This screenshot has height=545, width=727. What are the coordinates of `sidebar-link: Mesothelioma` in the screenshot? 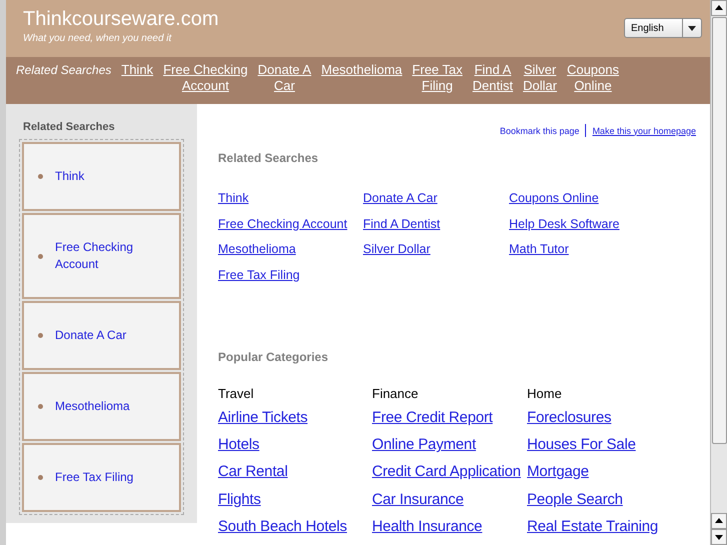 It's located at (103, 406).